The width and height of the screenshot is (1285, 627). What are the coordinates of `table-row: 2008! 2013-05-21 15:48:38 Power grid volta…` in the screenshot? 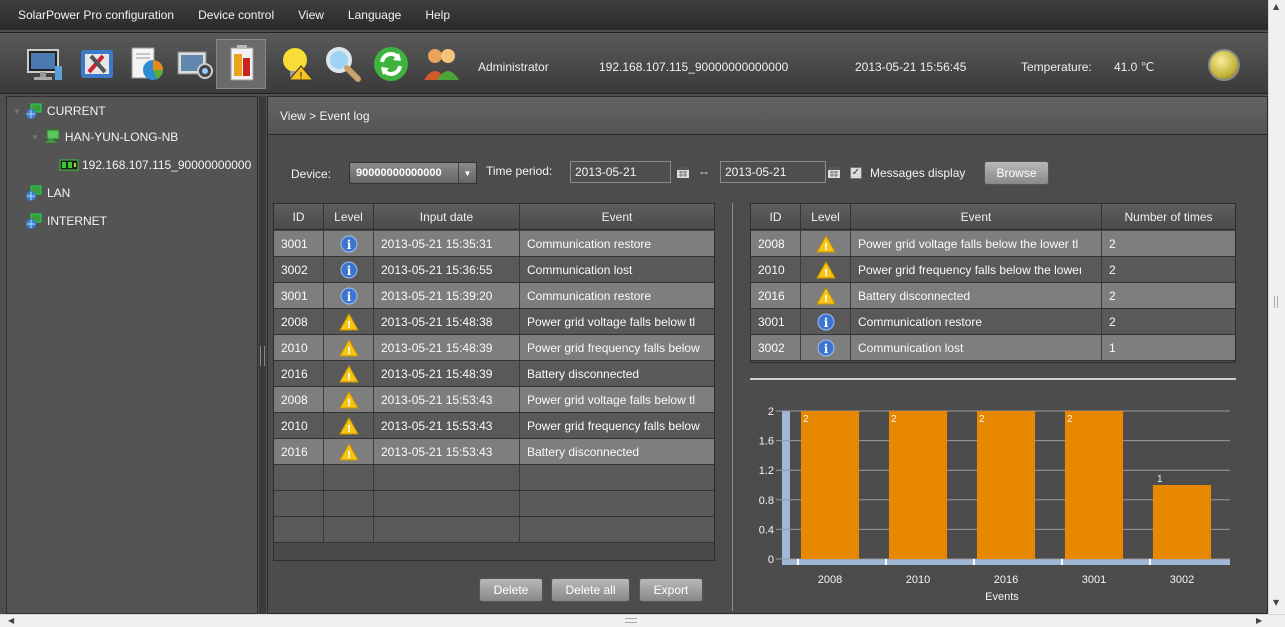 It's located at (494, 322).